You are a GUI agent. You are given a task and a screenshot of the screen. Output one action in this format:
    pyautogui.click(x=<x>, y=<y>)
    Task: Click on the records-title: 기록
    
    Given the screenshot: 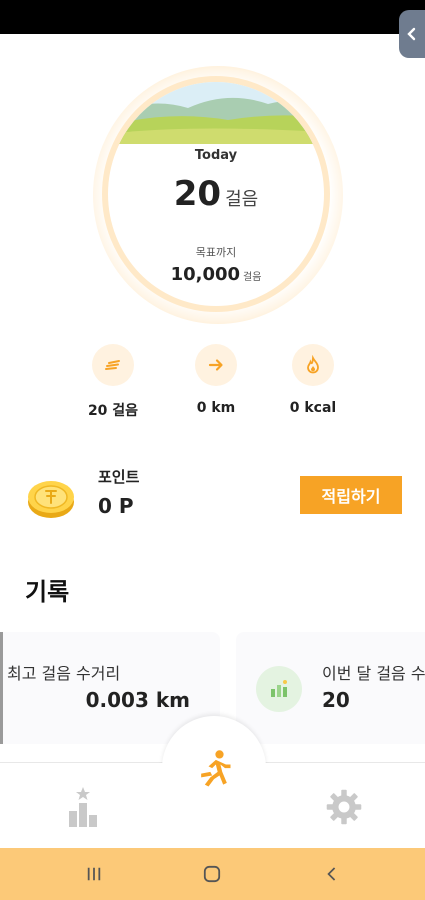 What is the action you would take?
    pyautogui.click(x=47, y=592)
    